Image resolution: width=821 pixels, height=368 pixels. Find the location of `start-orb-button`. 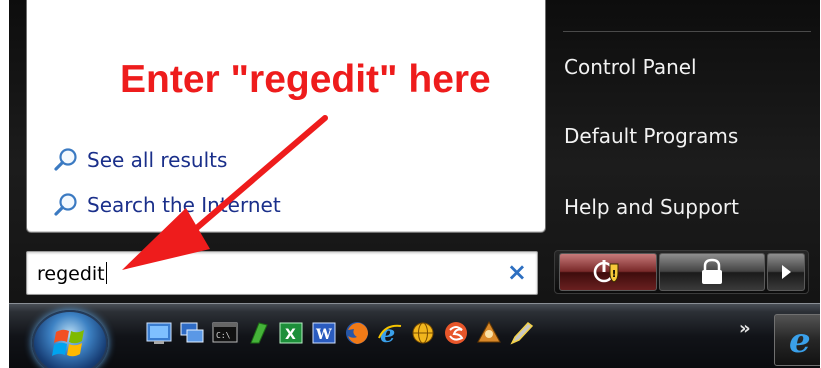

start-orb-button is located at coordinates (70, 339).